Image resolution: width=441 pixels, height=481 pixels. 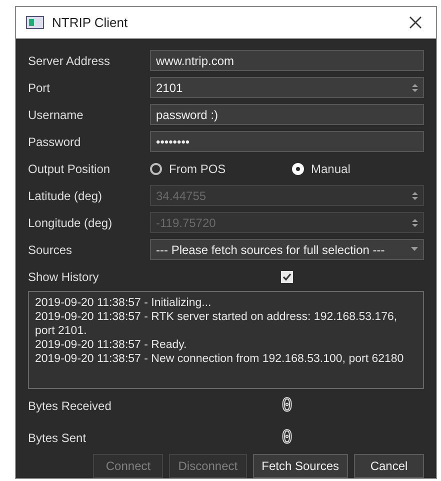 I want to click on field-label: Server Address, so click(x=70, y=61).